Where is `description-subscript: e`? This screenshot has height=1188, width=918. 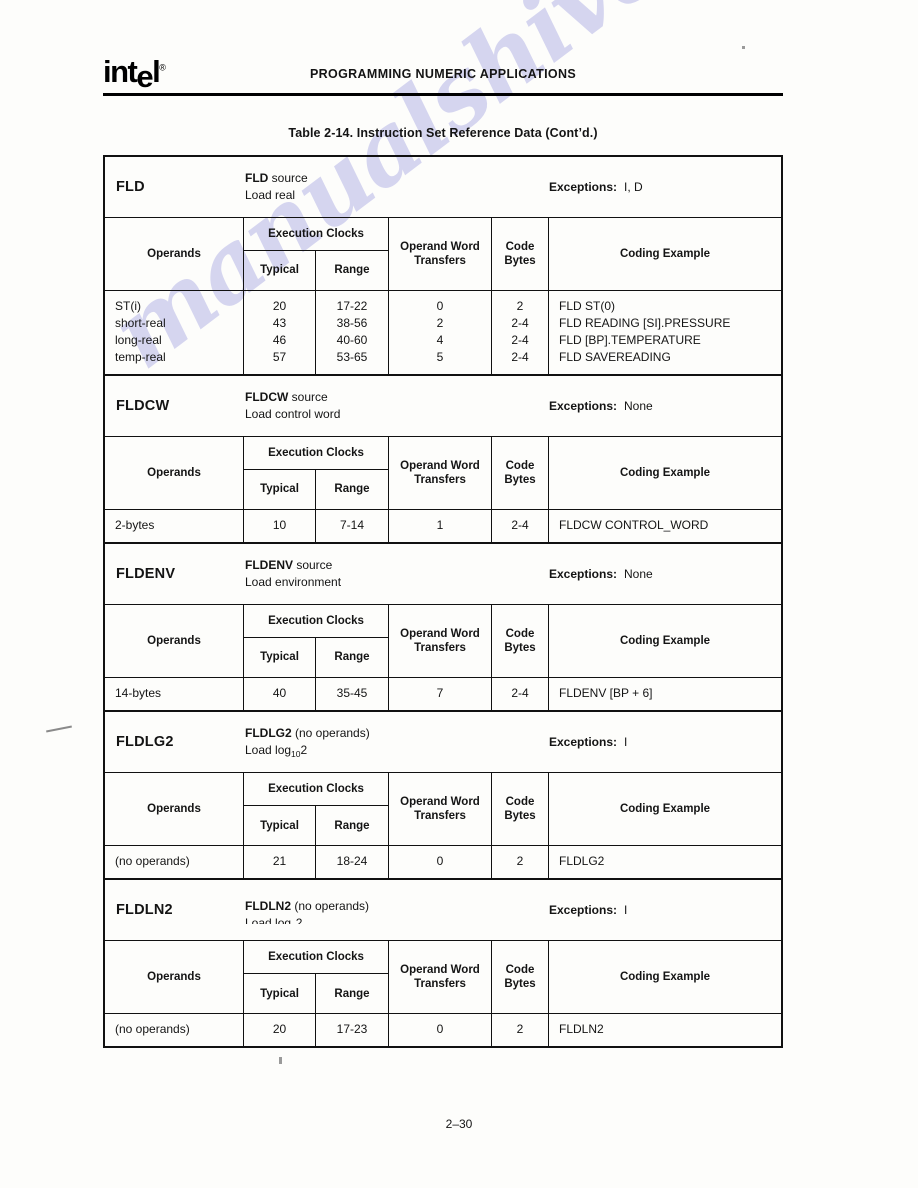
description-subscript: e is located at coordinates (293, 923).